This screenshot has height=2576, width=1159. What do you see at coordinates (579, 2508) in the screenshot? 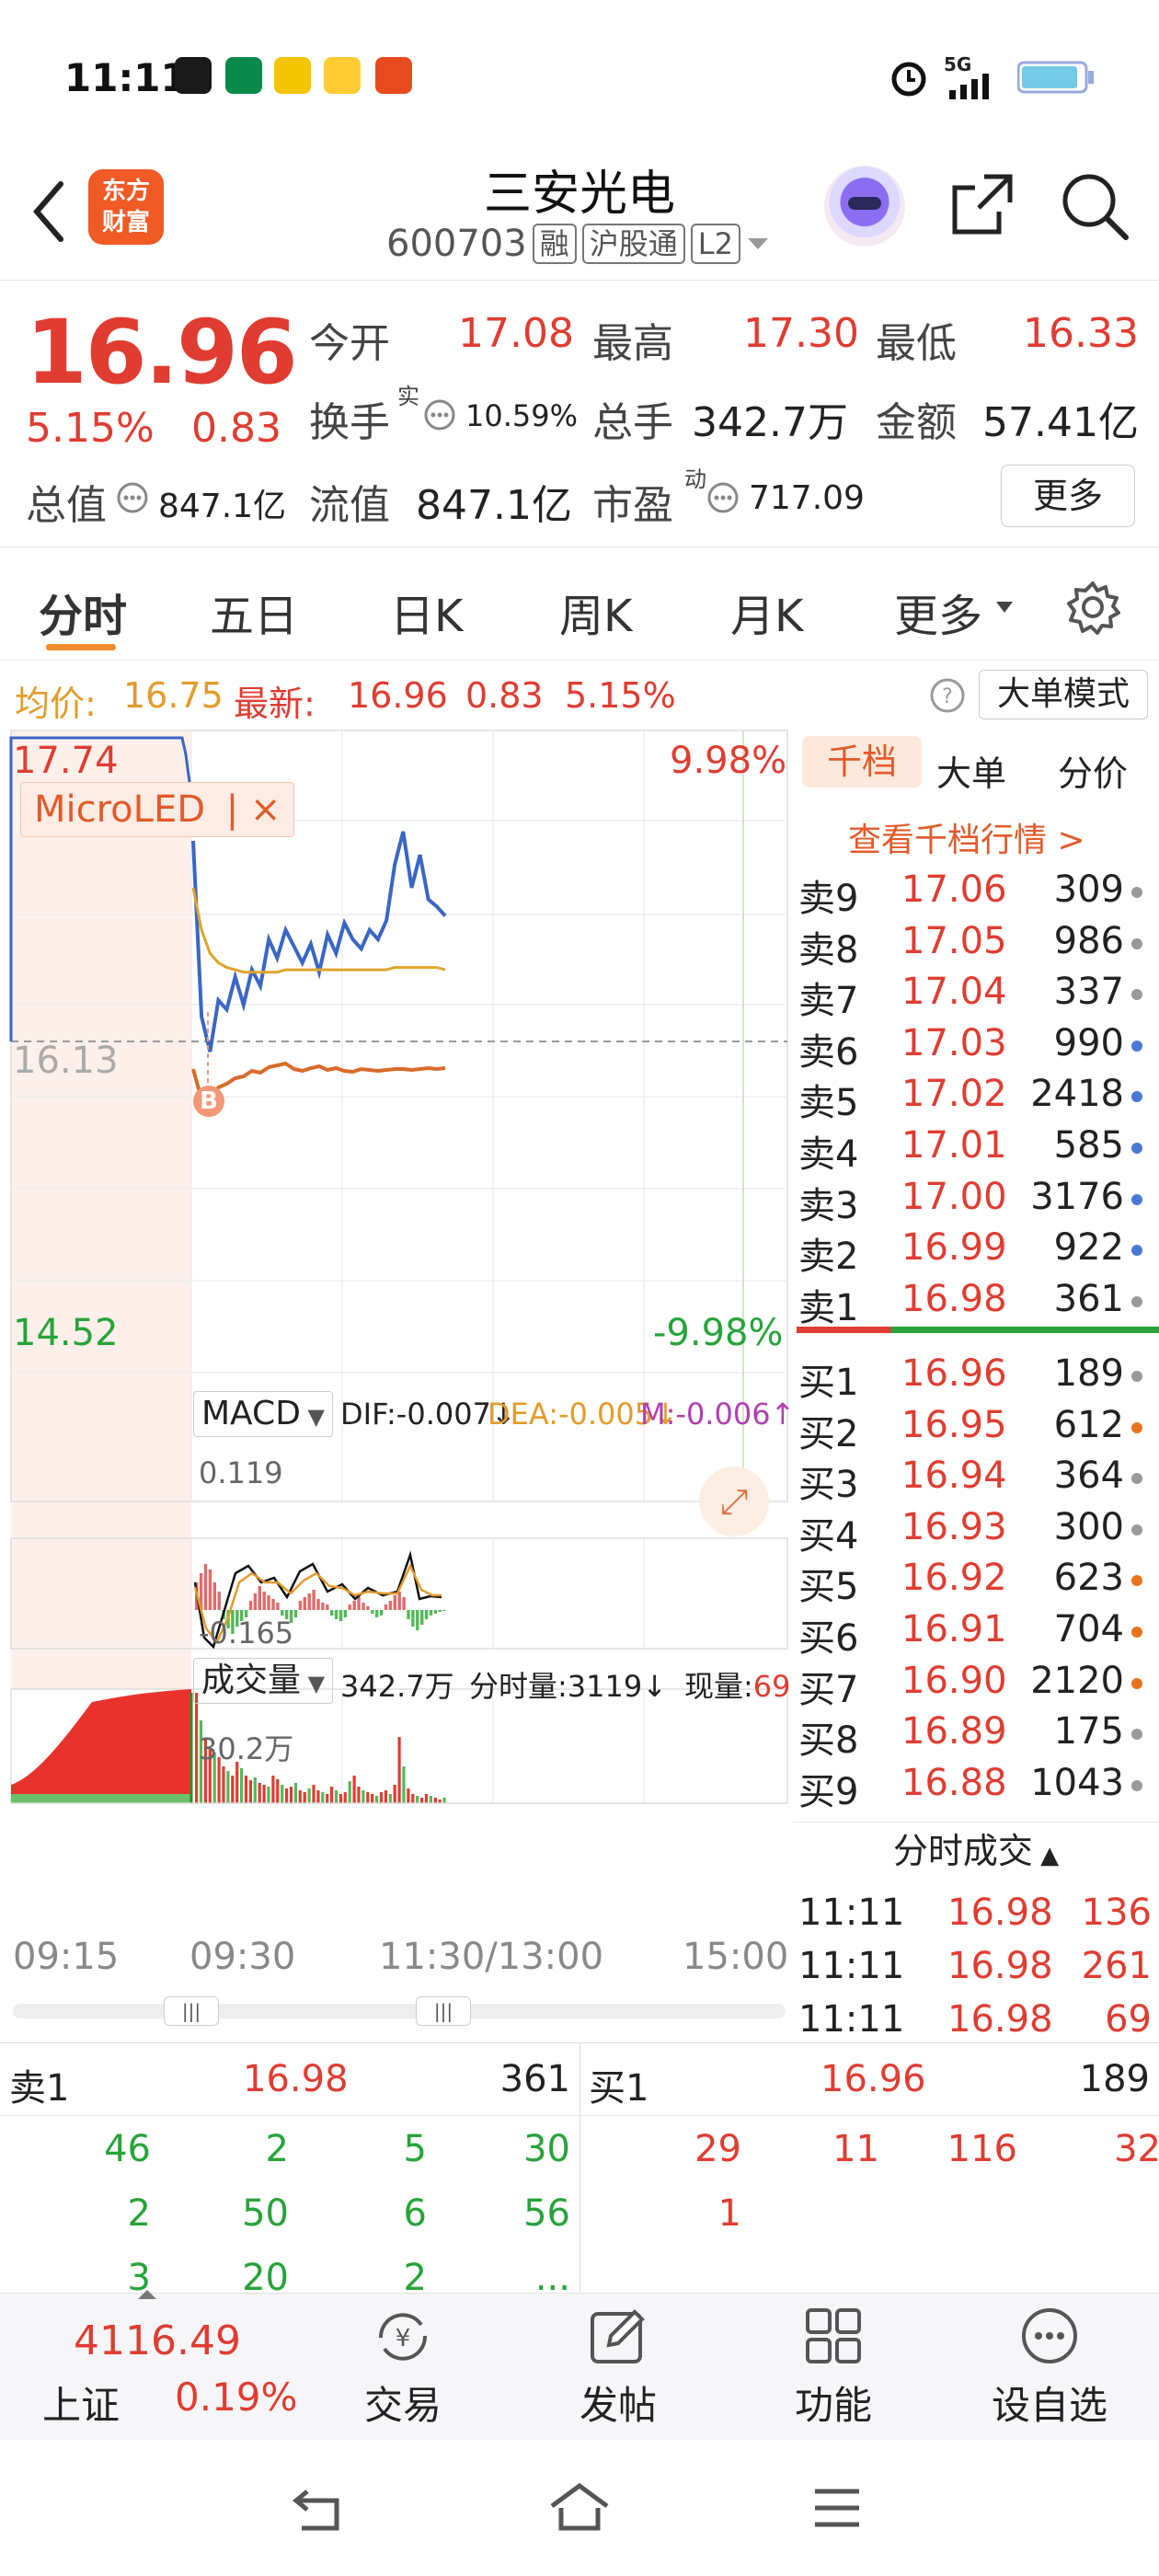
I see `home-nav-icon` at bounding box center [579, 2508].